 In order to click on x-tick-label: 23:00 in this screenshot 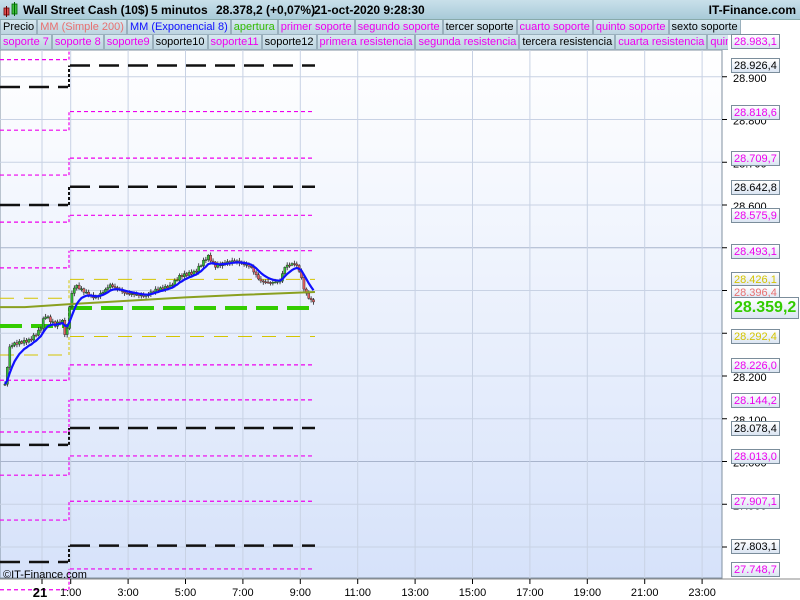, I will do `click(702, 593)`.